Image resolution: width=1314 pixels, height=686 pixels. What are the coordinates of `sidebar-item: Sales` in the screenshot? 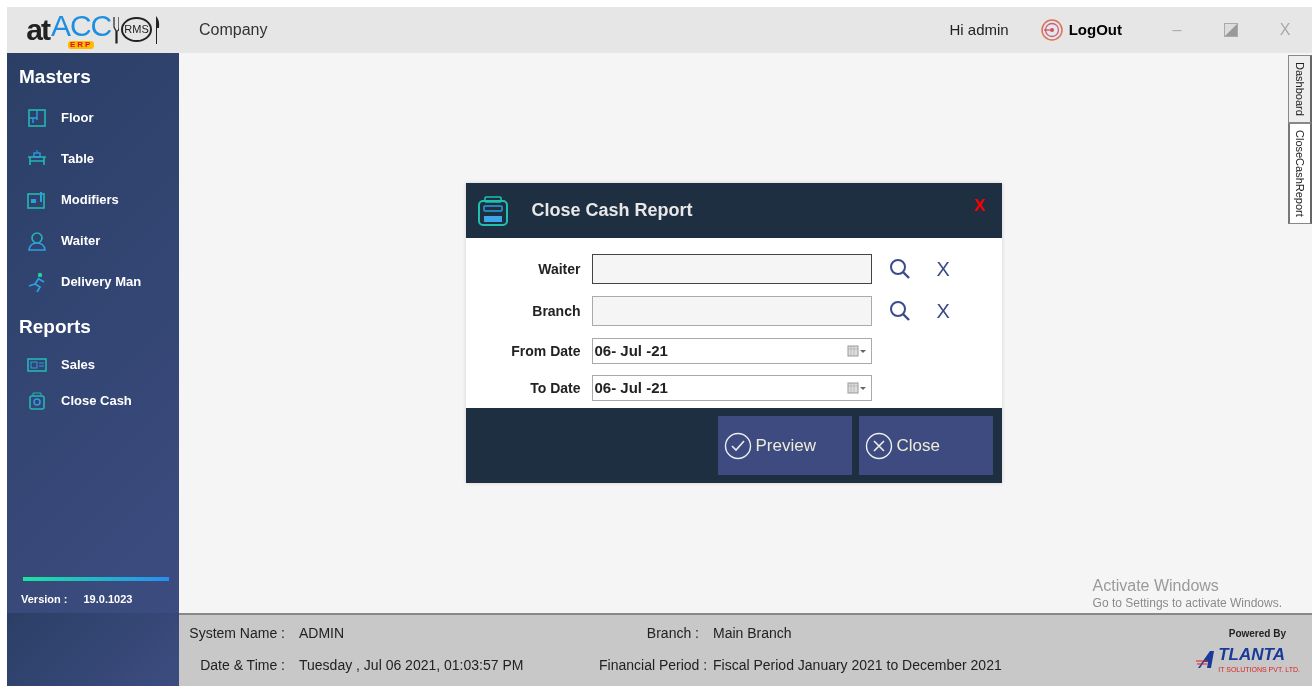 It's located at (93, 365).